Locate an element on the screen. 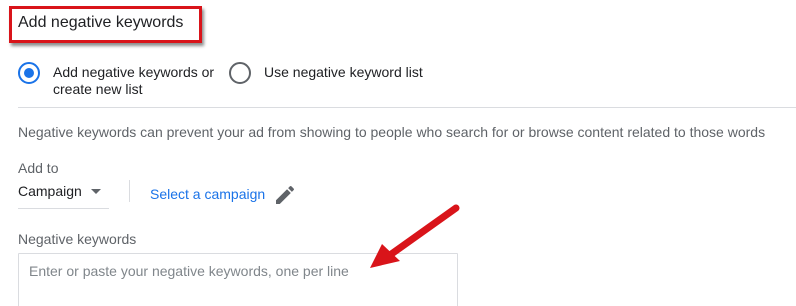 This screenshot has height=306, width=796. red-arrow is located at coordinates (415, 236).